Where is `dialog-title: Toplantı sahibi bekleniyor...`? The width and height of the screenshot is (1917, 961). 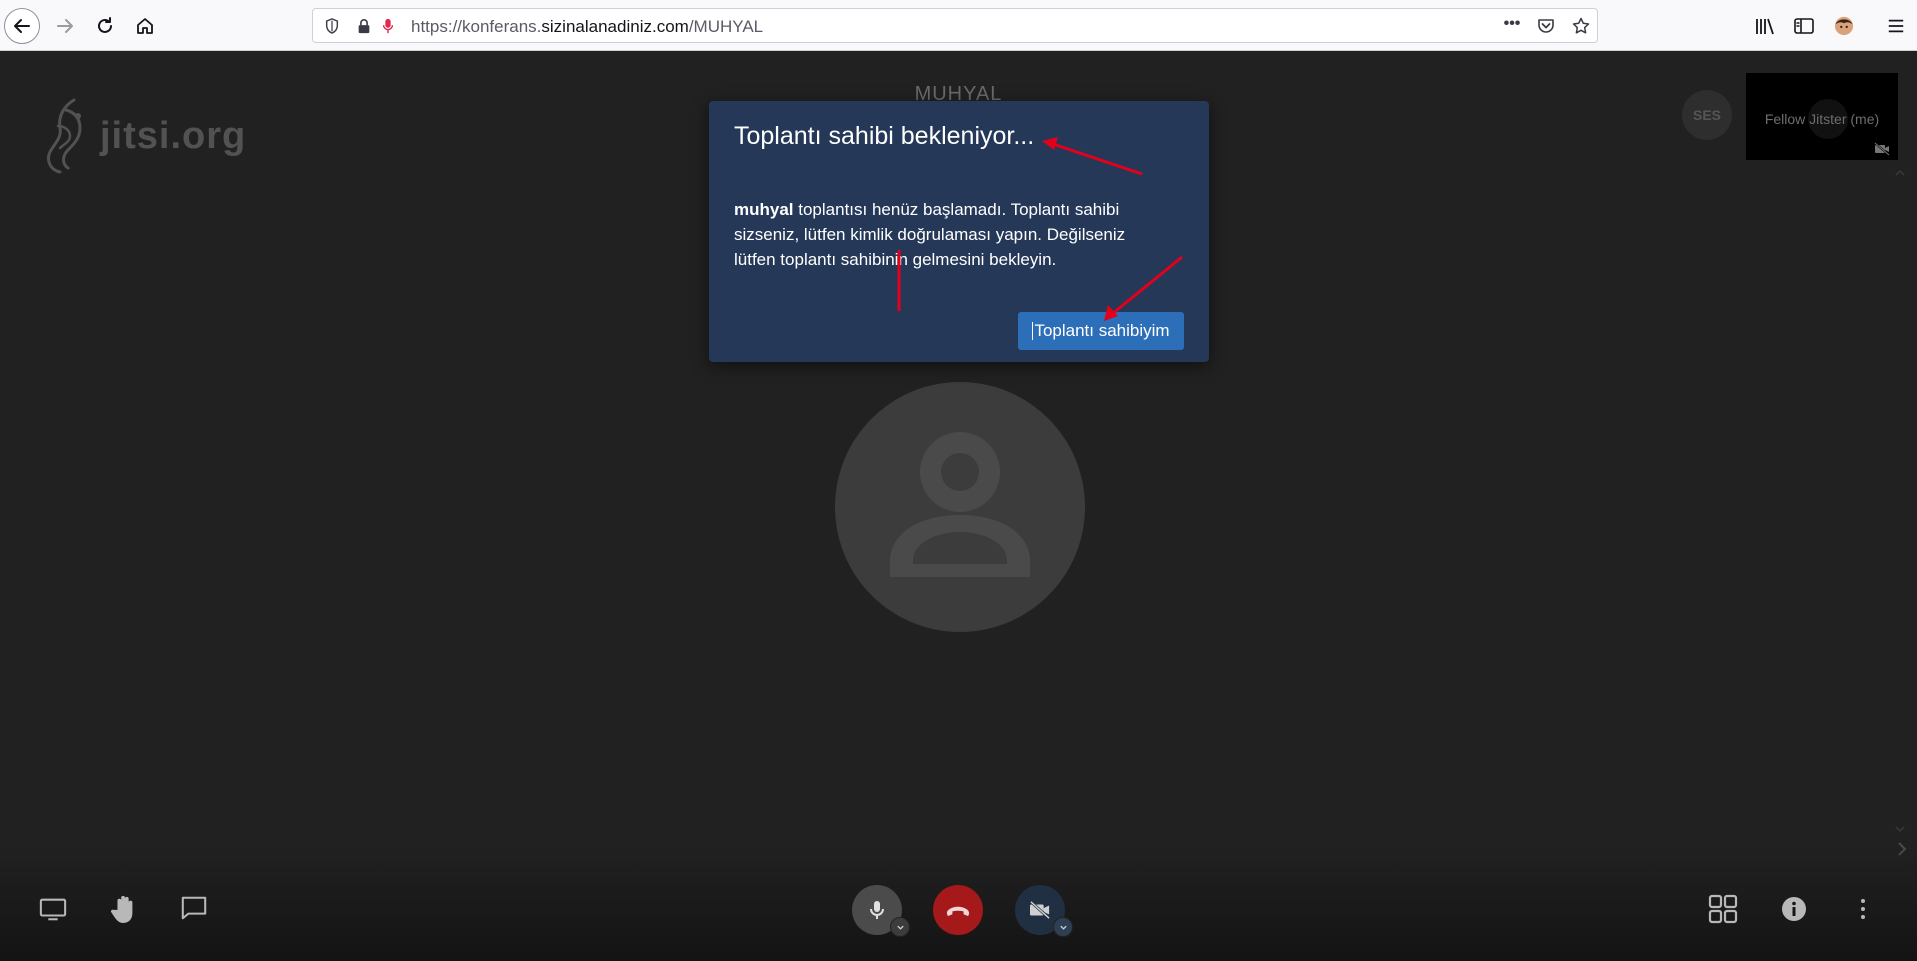 dialog-title: Toplantı sahibi bekleniyor... is located at coordinates (884, 136).